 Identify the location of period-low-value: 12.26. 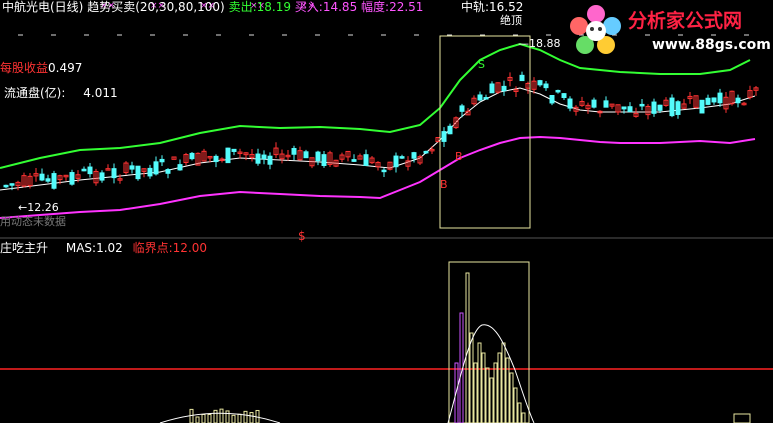
(43, 207).